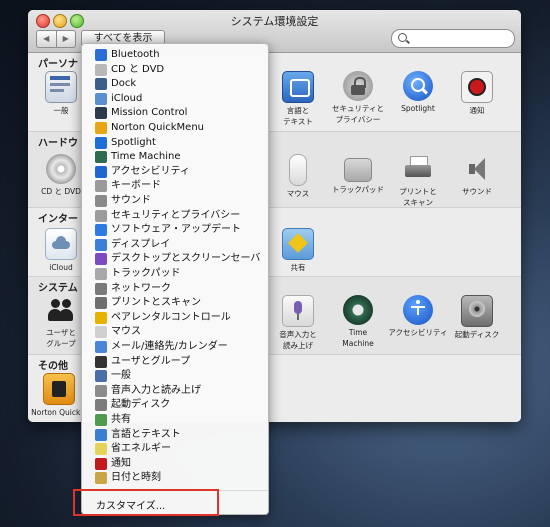 Image resolution: width=550 pixels, height=527 pixels. I want to click on pref-accessibility-label: アクセシビリティ, so click(418, 332).